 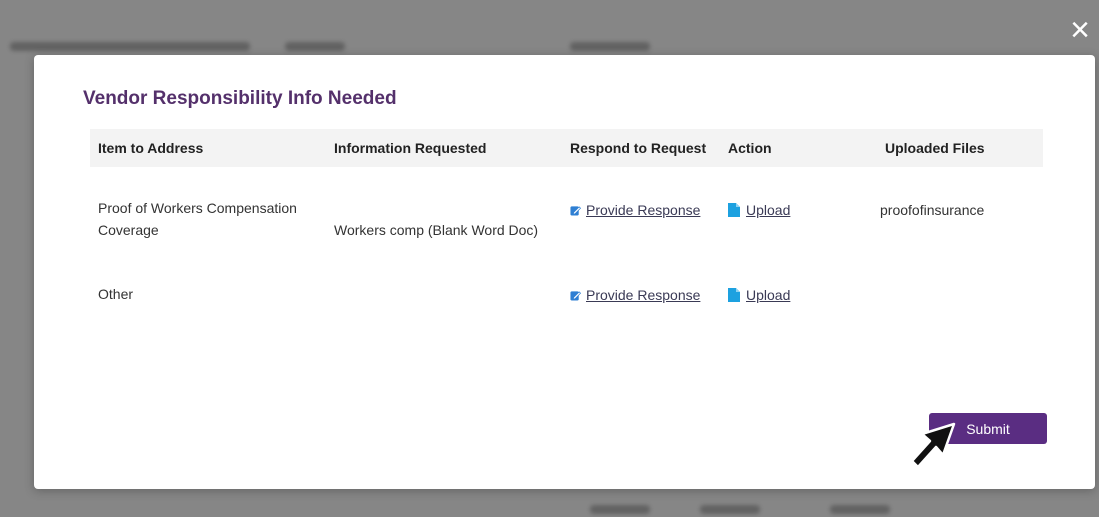 What do you see at coordinates (197, 208) in the screenshot?
I see `item-text: Proof of Workers Compensation` at bounding box center [197, 208].